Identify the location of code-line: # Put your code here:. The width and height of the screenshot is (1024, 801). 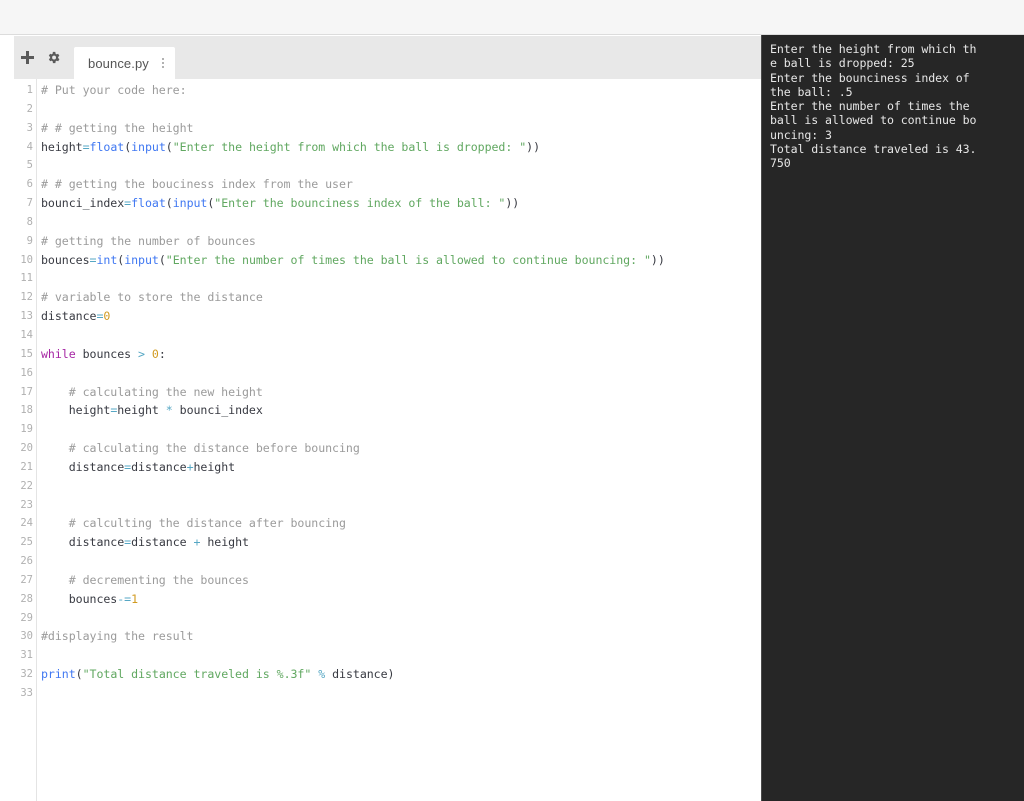
(401, 90).